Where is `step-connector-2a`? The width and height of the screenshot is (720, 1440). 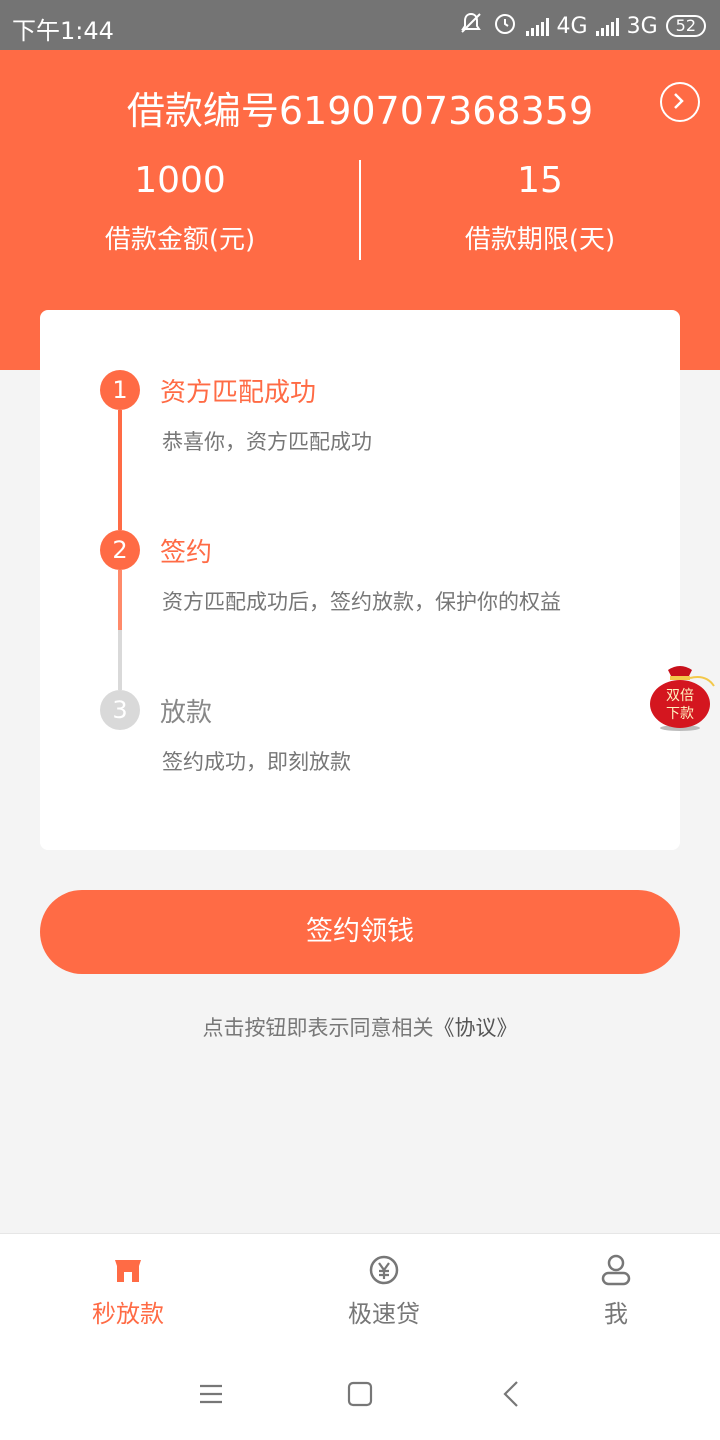 step-connector-2a is located at coordinates (120, 600).